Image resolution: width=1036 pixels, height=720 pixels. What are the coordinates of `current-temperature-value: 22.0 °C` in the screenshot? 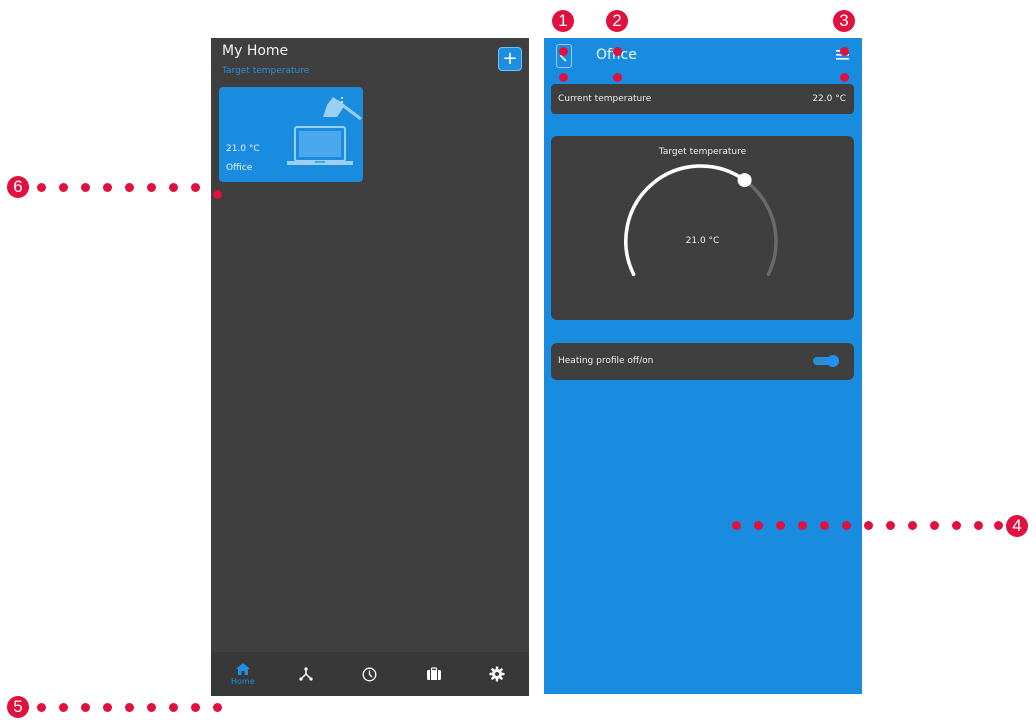 It's located at (829, 99).